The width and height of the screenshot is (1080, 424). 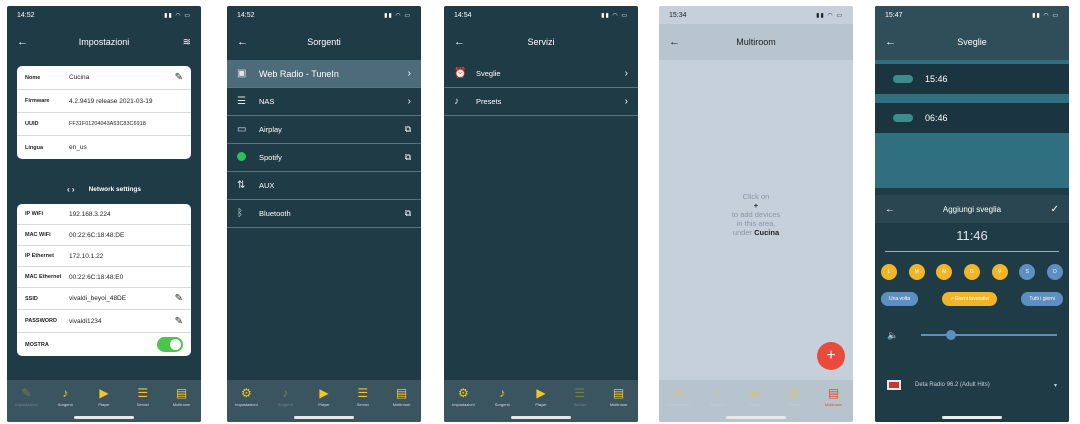 I want to click on net-row-mac-ethernet: MAC Ethernet 00:22:6C:18:48:E0, so click(x=104, y=277).